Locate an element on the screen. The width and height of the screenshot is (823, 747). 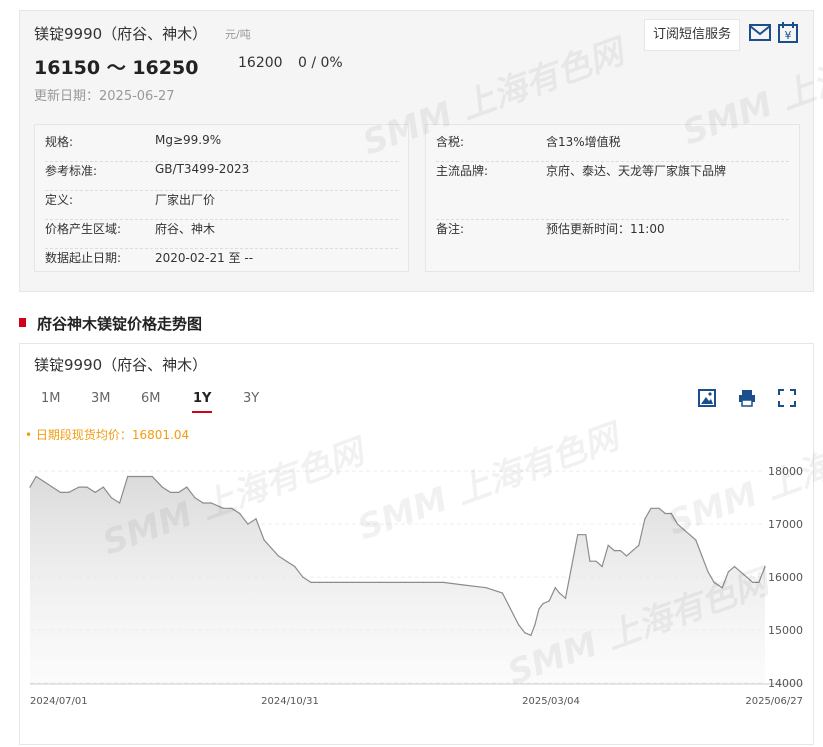
y-tick-label: 18000 is located at coordinates (785, 471).